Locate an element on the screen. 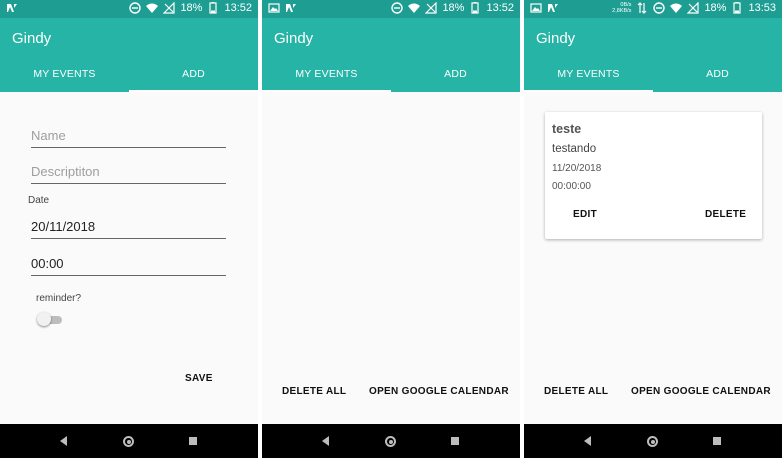 Image resolution: width=782 pixels, height=458 pixels. event-time: 00:00:00 is located at coordinates (571, 186).